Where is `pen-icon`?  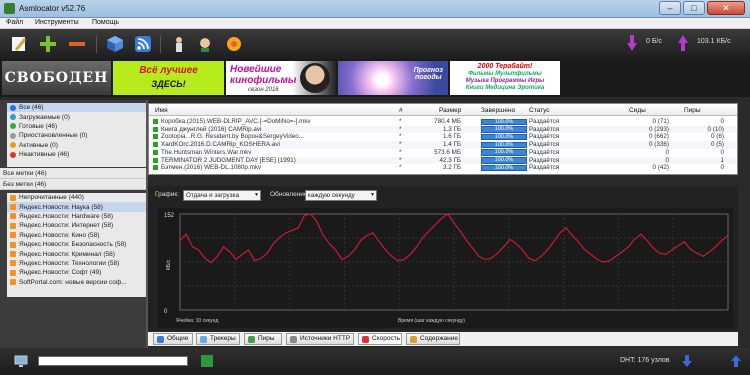
pen-icon is located at coordinates (19, 44).